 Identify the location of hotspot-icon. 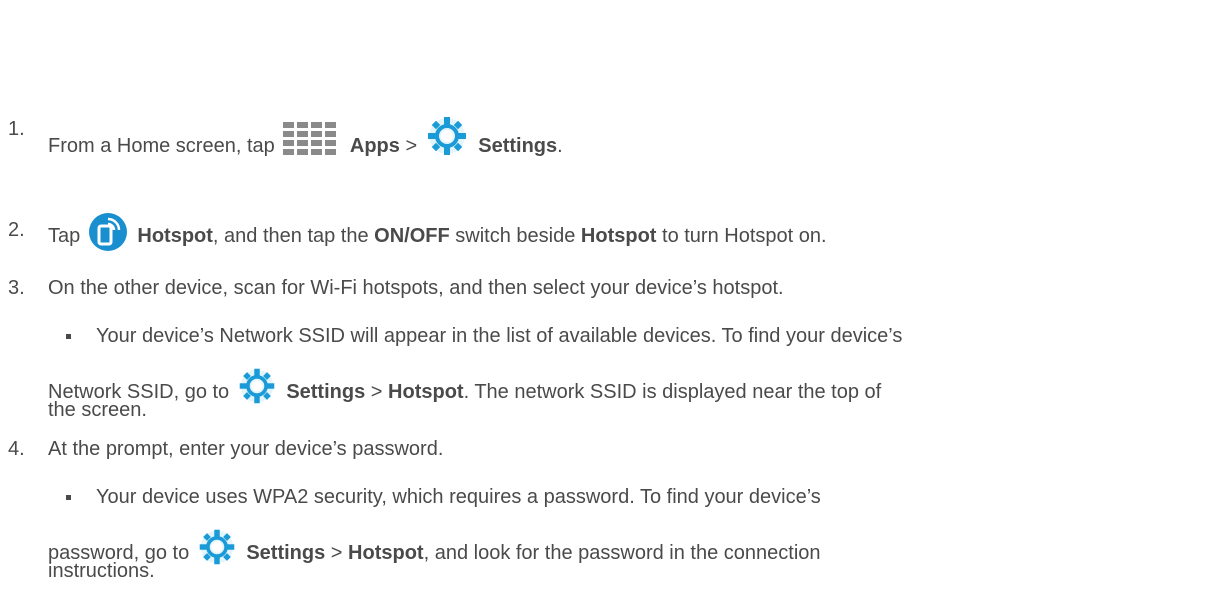
(108, 235).